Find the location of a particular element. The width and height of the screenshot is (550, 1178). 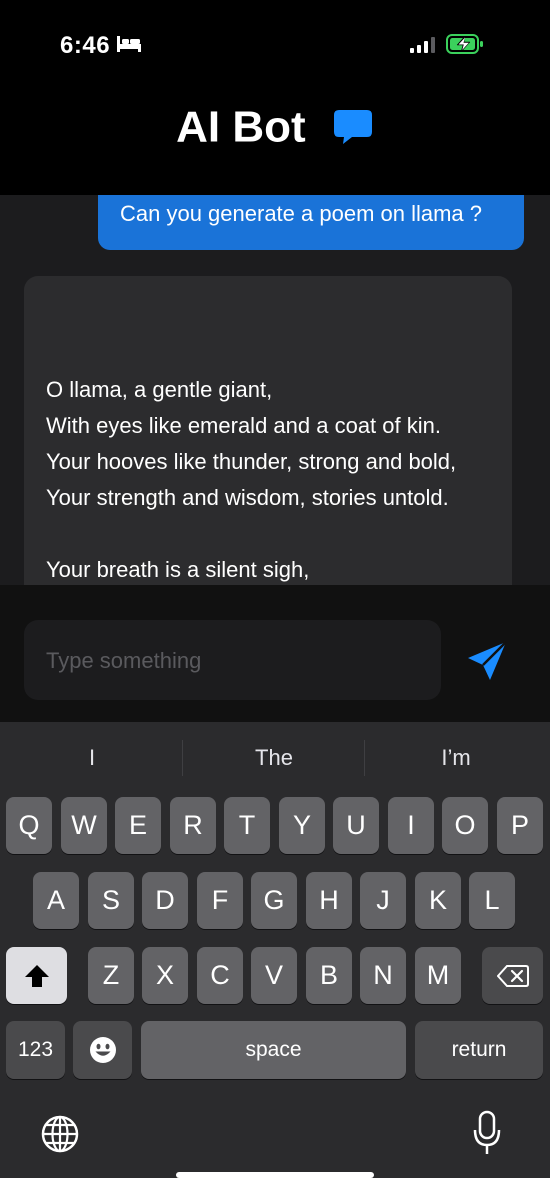

key-j: J is located at coordinates (383, 900).